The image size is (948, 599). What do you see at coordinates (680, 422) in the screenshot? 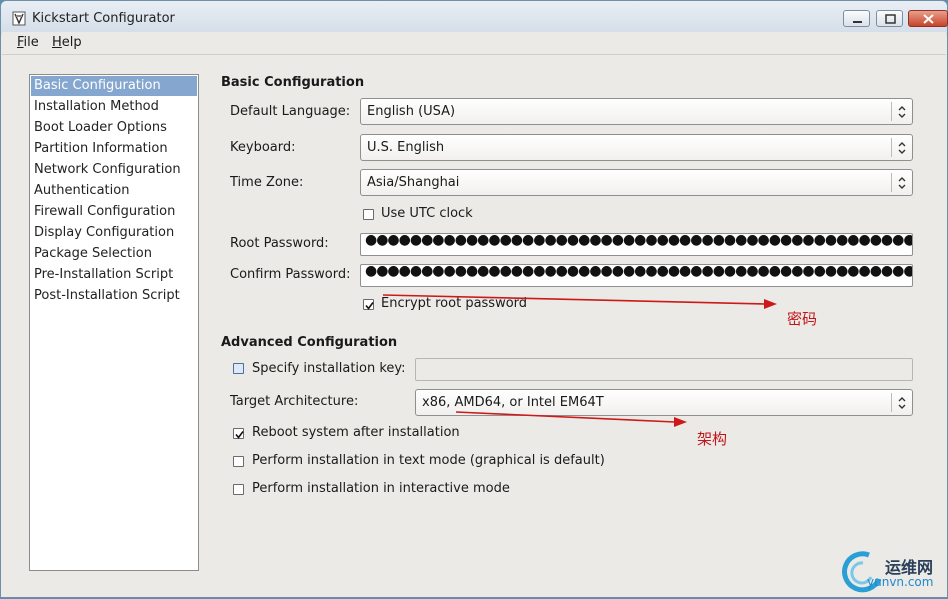
I see `arch-arrow-head` at bounding box center [680, 422].